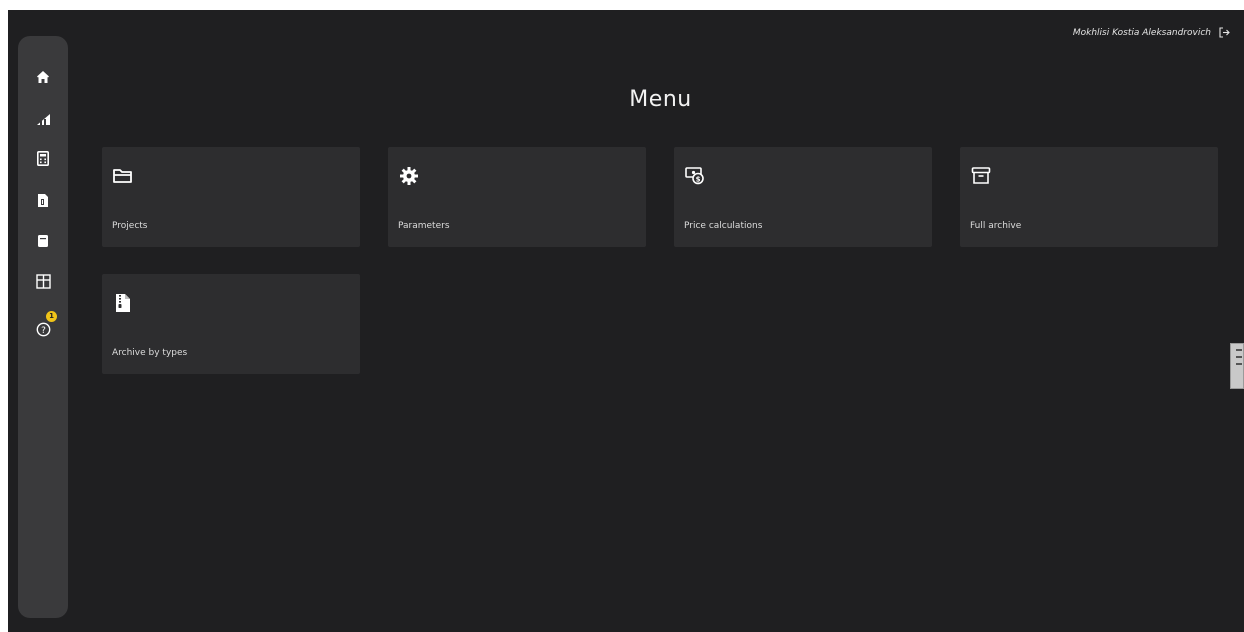  Describe the element at coordinates (996, 226) in the screenshot. I see `card-label: Full archive` at that location.